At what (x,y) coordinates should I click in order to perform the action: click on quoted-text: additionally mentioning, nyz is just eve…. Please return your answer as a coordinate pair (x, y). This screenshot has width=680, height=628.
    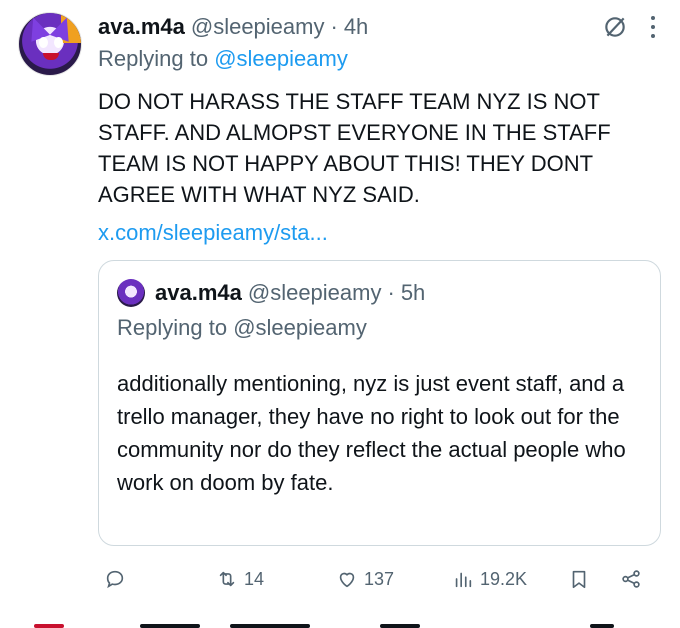
    Looking at the image, I should click on (371, 433).